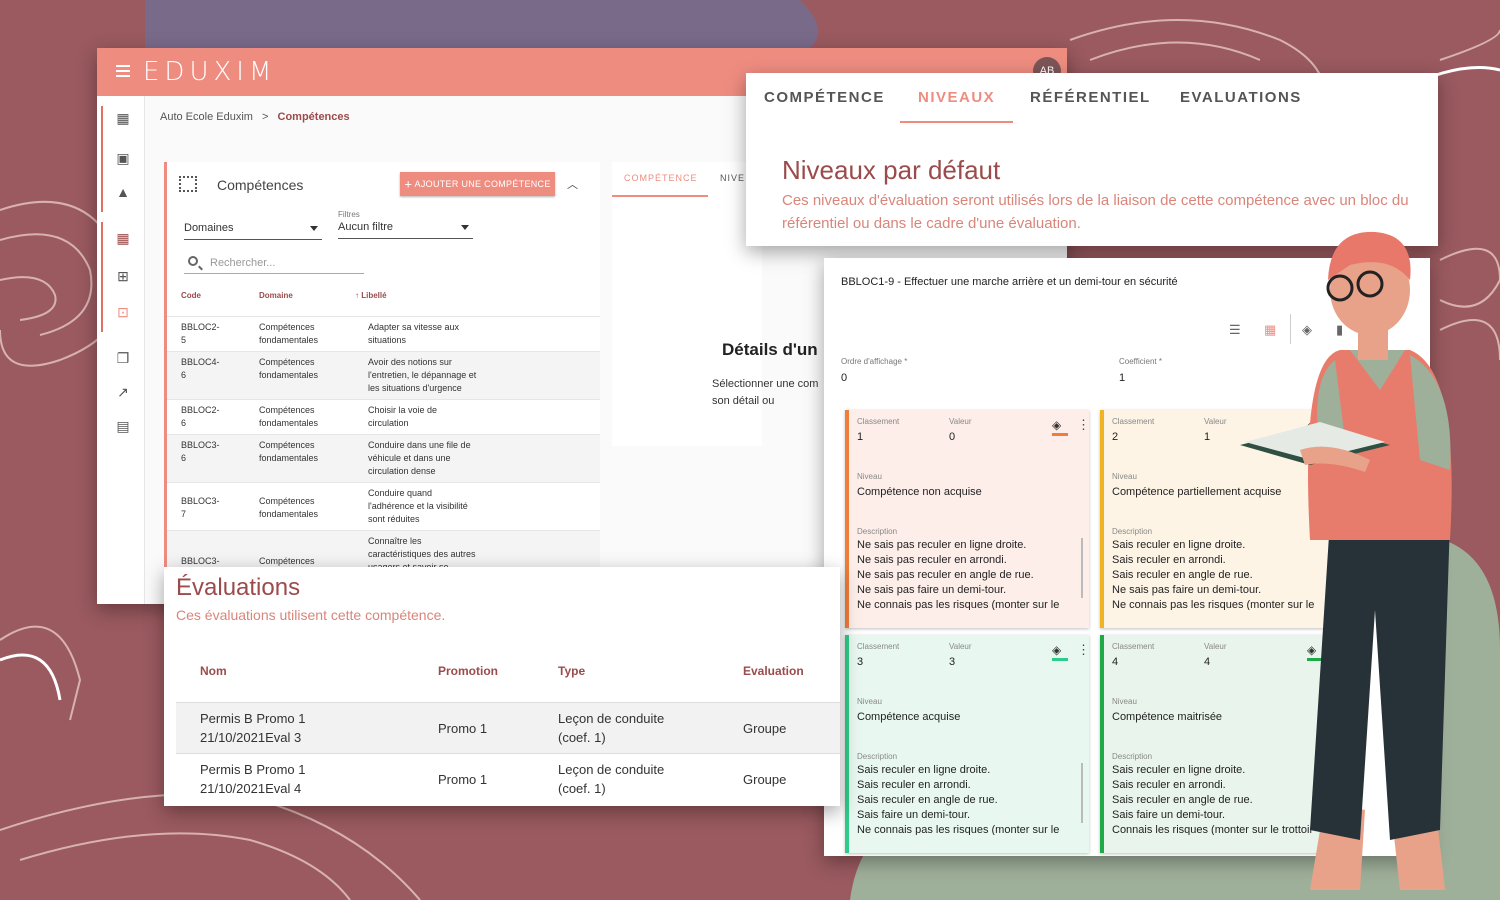 Image resolution: width=1500 pixels, height=900 pixels. Describe the element at coordinates (123, 158) in the screenshot. I see `dashboard-icon: ▣` at that location.